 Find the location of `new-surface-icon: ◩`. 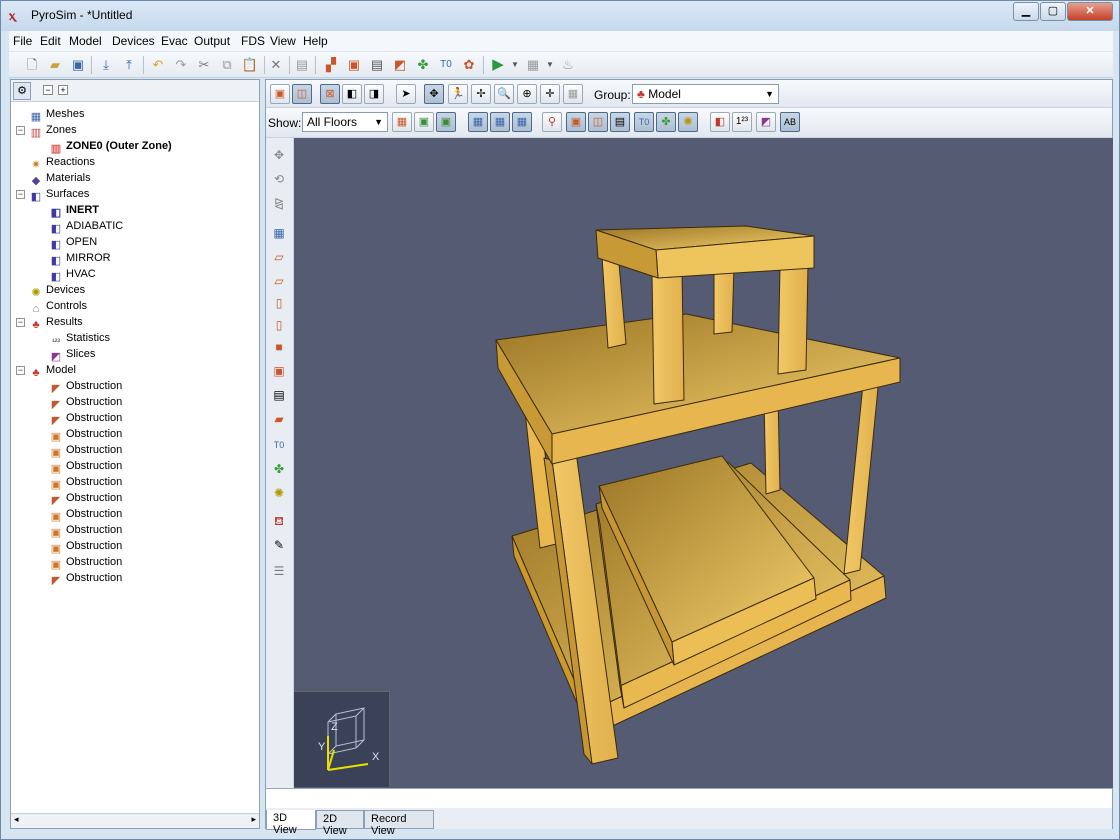

new-surface-icon: ◩ is located at coordinates (400, 65).